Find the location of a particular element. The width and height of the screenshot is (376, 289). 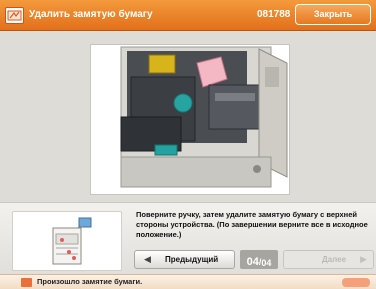

status-bar: Произошло замятие бумаги. is located at coordinates (188, 281).